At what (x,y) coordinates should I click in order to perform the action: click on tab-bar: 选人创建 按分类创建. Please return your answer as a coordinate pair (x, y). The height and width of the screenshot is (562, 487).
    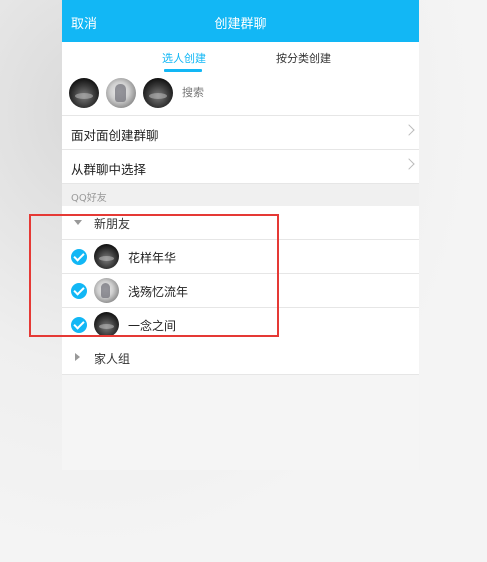
    Looking at the image, I should click on (240, 57).